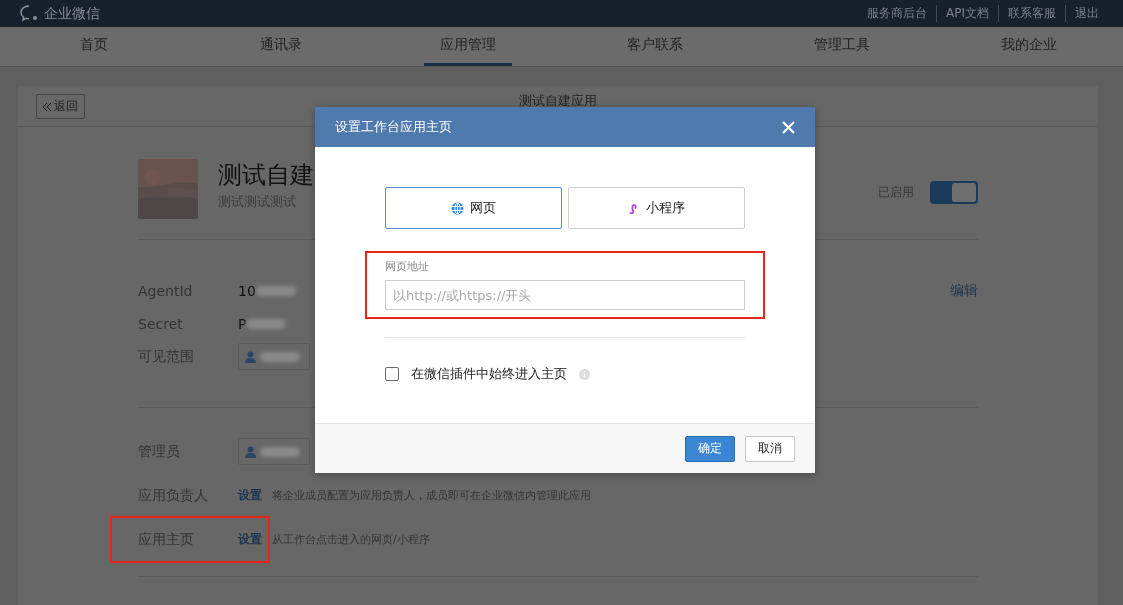 The width and height of the screenshot is (1123, 605). I want to click on double-chevron-icon, so click(47, 106).